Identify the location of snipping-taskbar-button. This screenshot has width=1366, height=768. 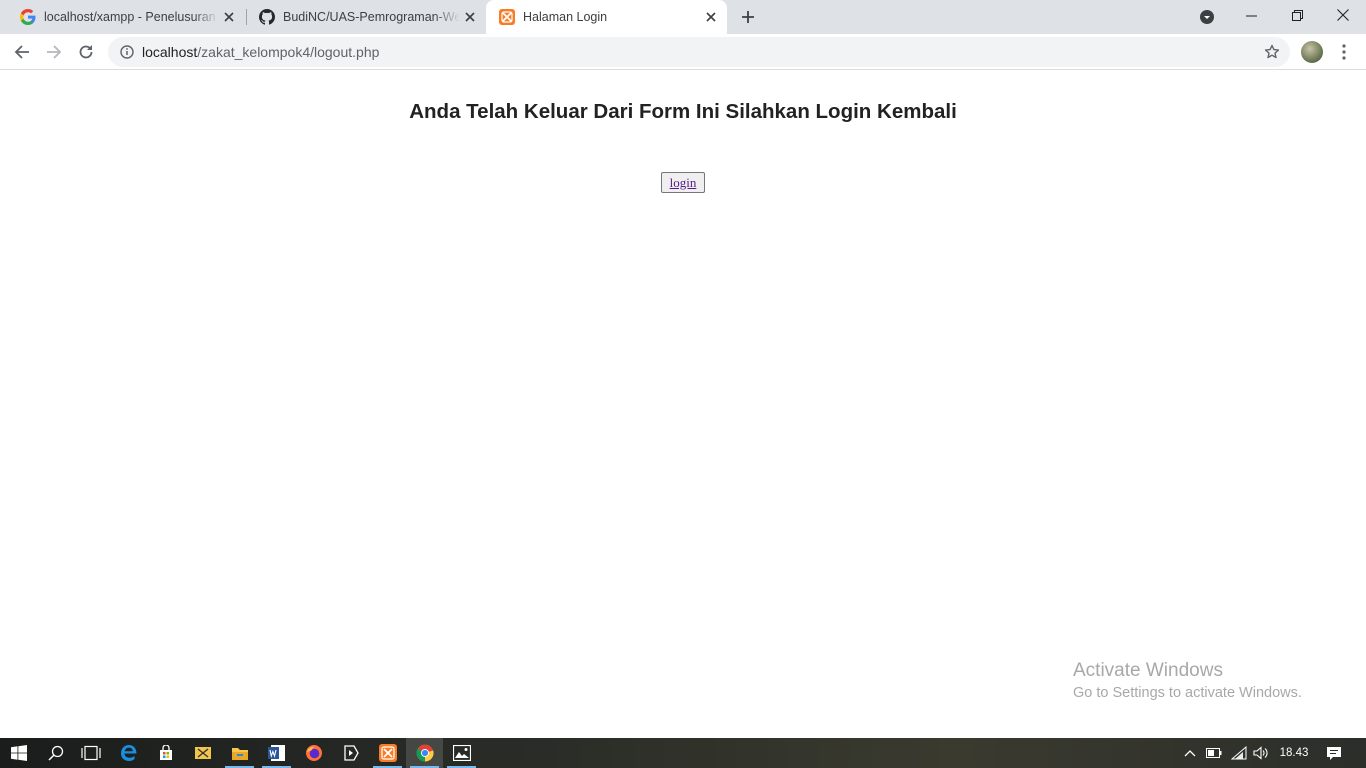
(202, 753).